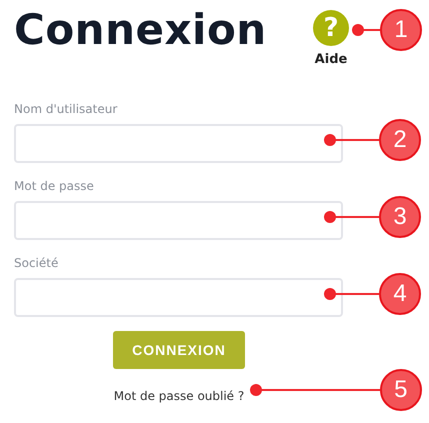  I want to click on callout-number: 2, so click(400, 140).